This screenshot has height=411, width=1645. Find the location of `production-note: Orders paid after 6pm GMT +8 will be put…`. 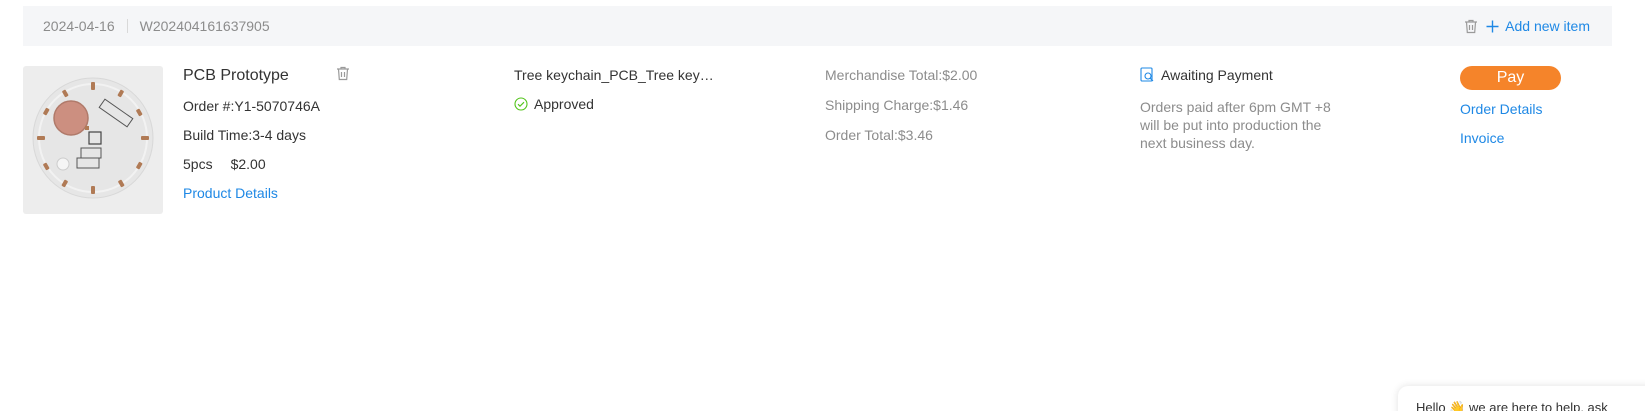

production-note: Orders paid after 6pm GMT +8 will be put… is located at coordinates (1235, 125).